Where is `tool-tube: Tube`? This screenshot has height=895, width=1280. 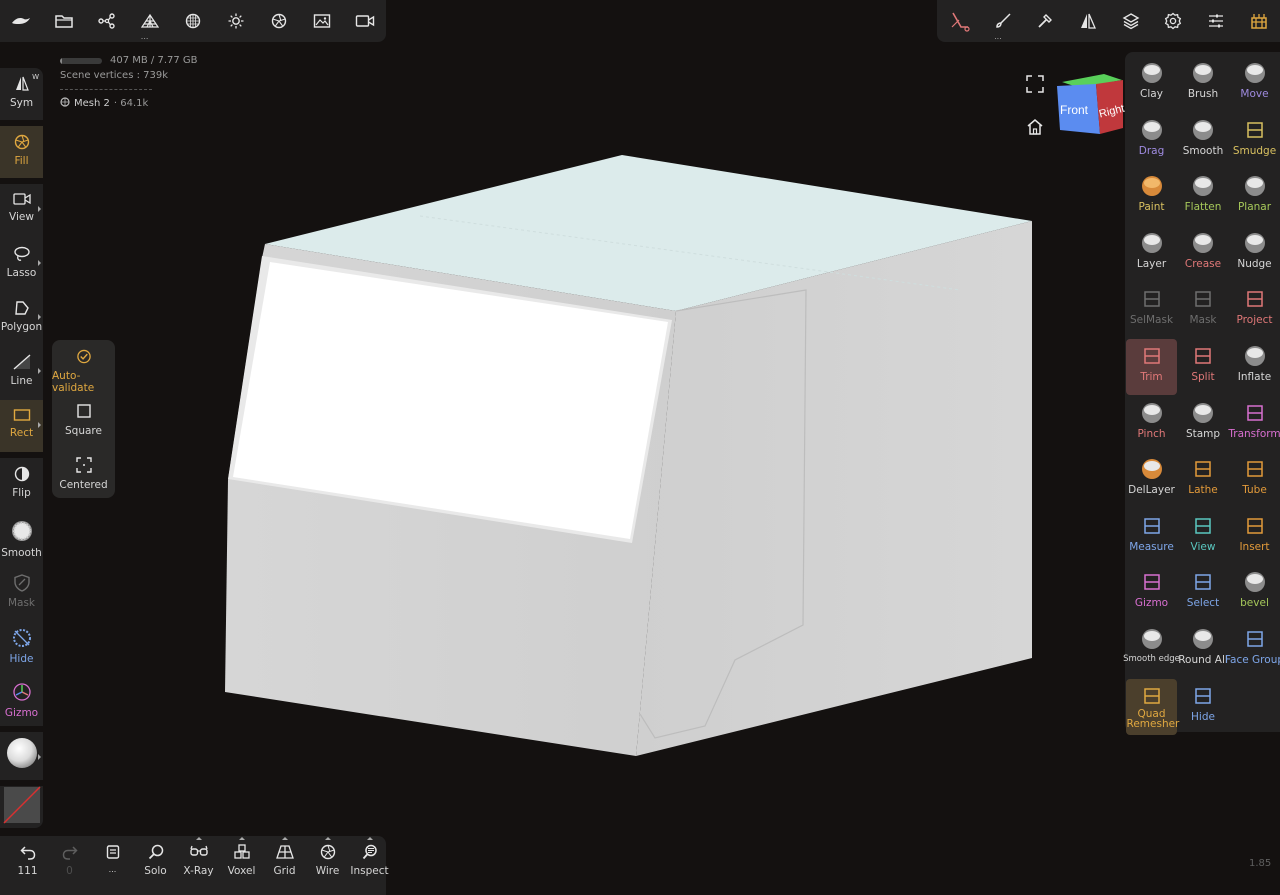 tool-tube: Tube is located at coordinates (1254, 480).